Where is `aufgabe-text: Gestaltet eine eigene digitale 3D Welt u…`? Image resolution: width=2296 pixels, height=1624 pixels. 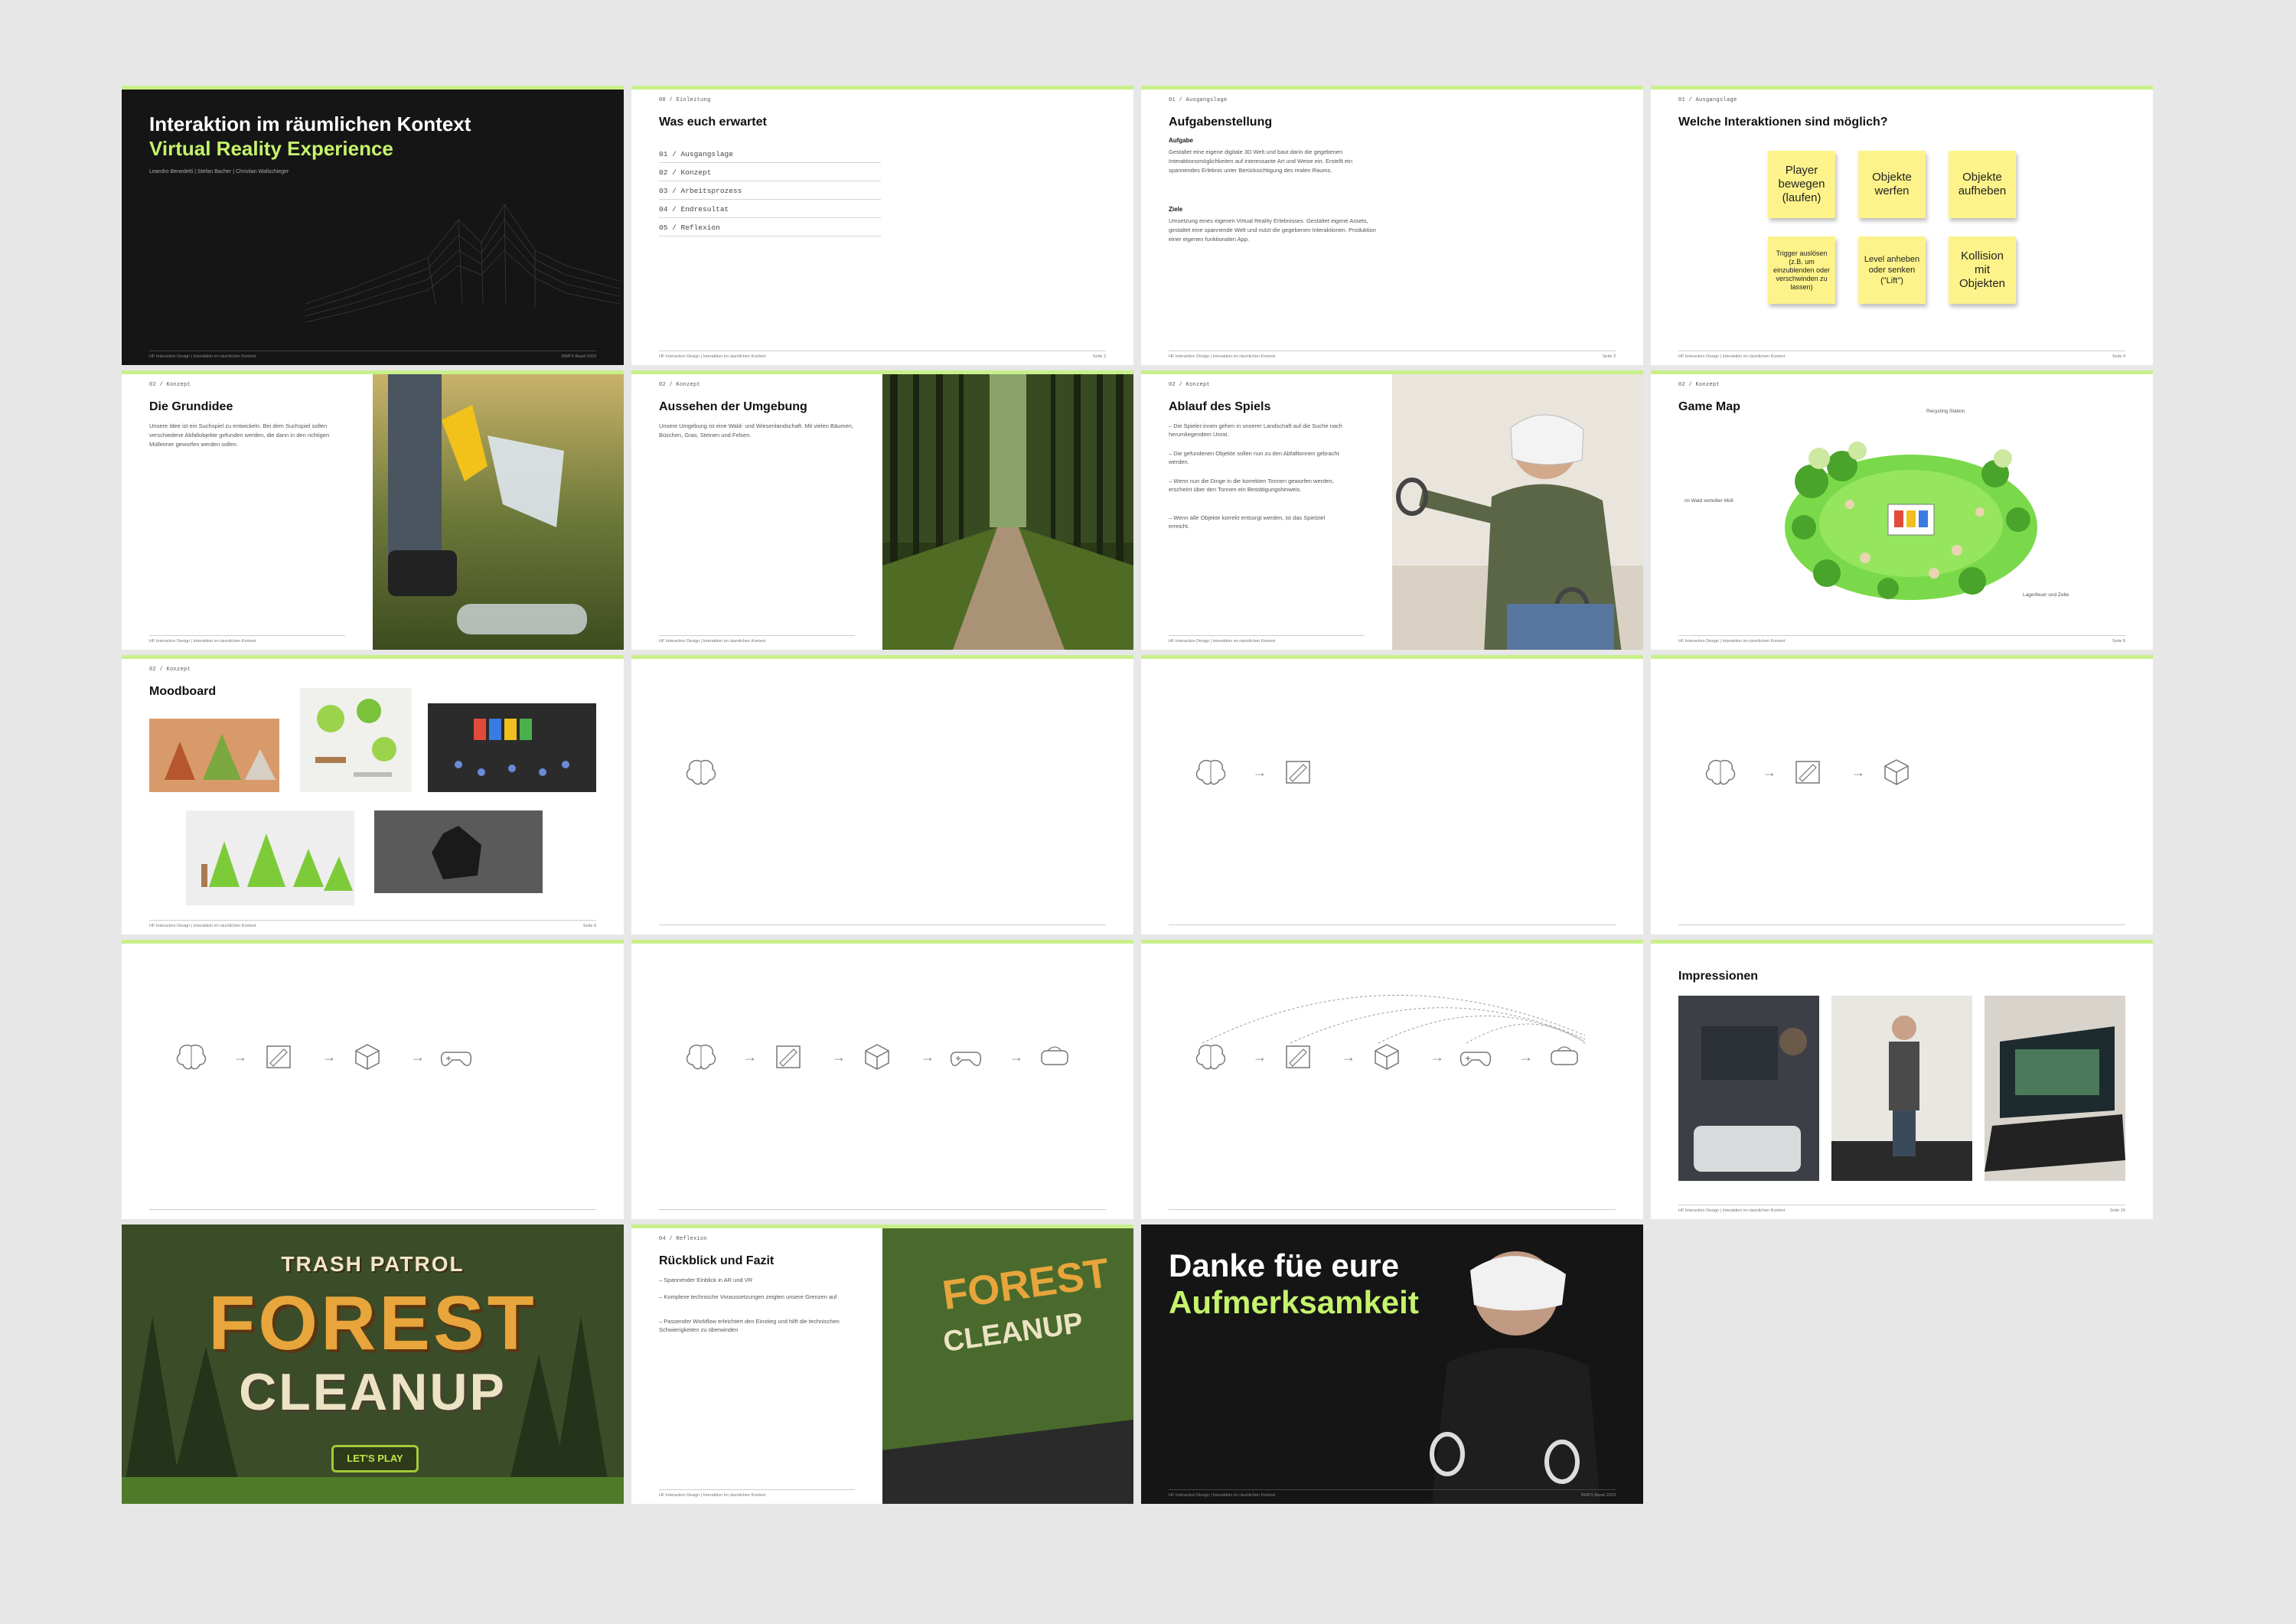 aufgabe-text: Gestaltet eine eigene digitale 3D Welt u… is located at coordinates (1260, 161).